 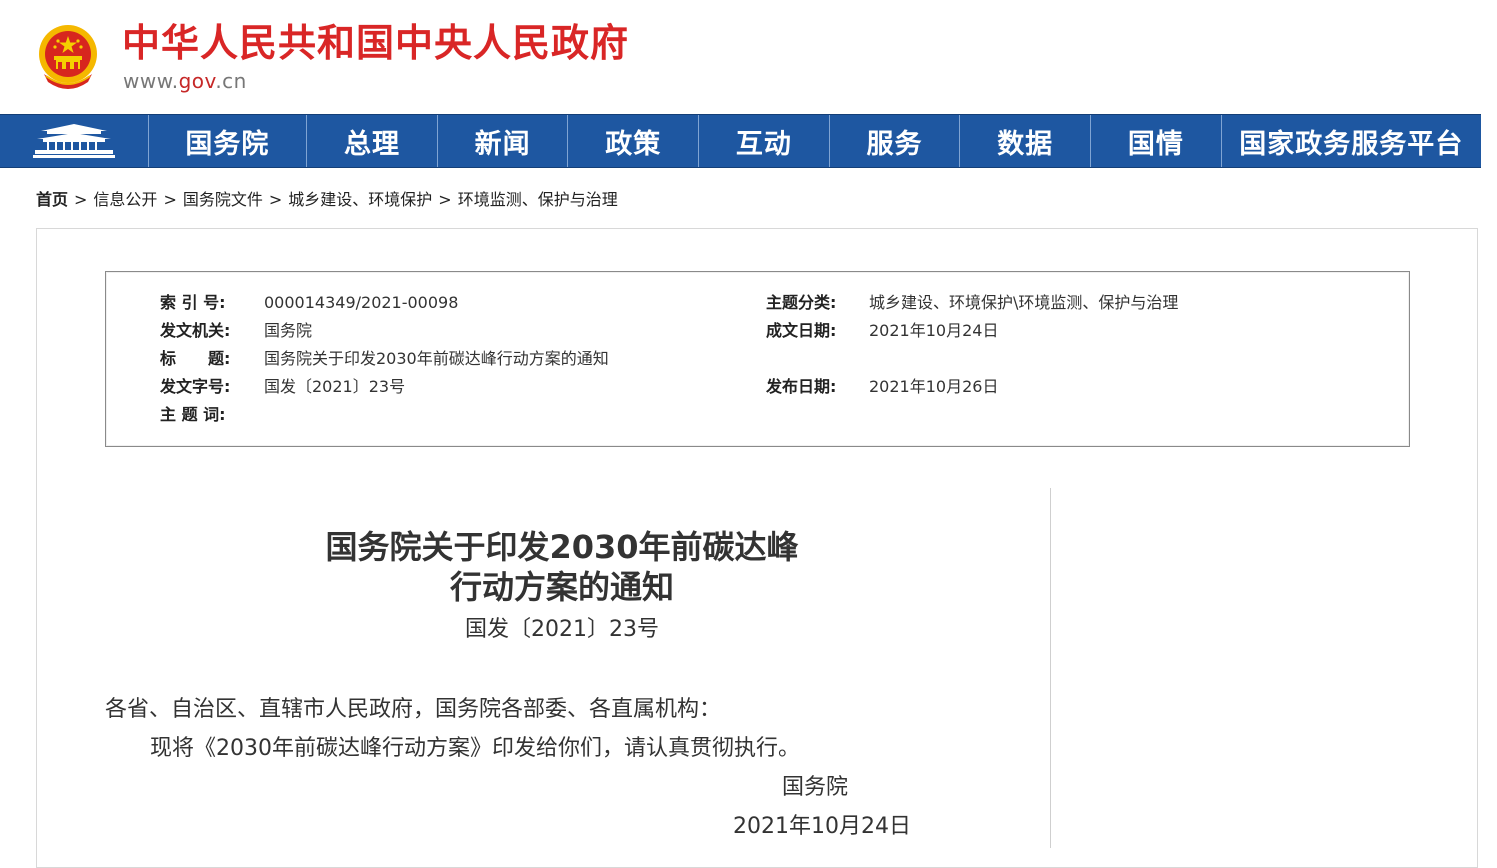 I want to click on nav-item-gov-service-platform: 国家政务服务平台, so click(x=1351, y=141).